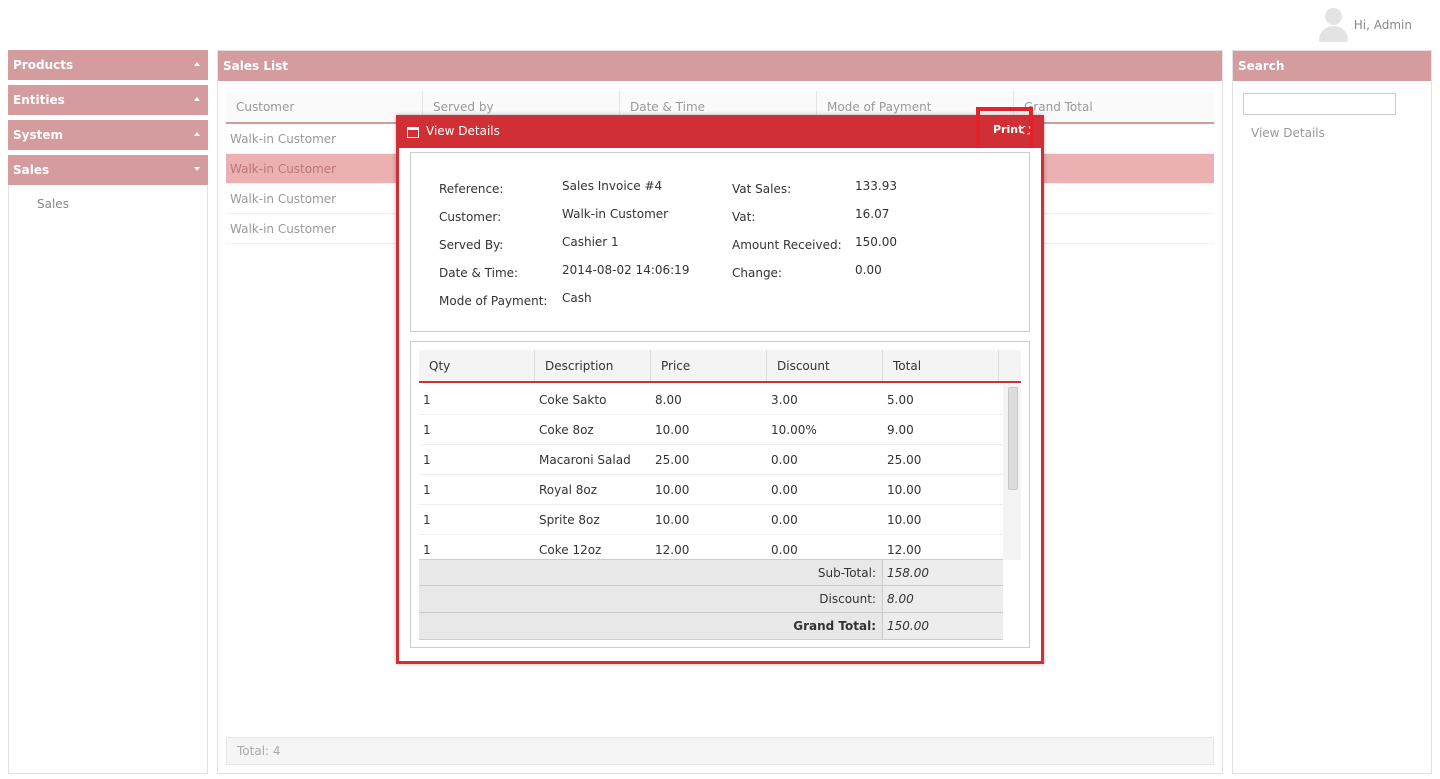 The width and height of the screenshot is (1440, 779). I want to click on cell-total: 25.00, so click(904, 460).